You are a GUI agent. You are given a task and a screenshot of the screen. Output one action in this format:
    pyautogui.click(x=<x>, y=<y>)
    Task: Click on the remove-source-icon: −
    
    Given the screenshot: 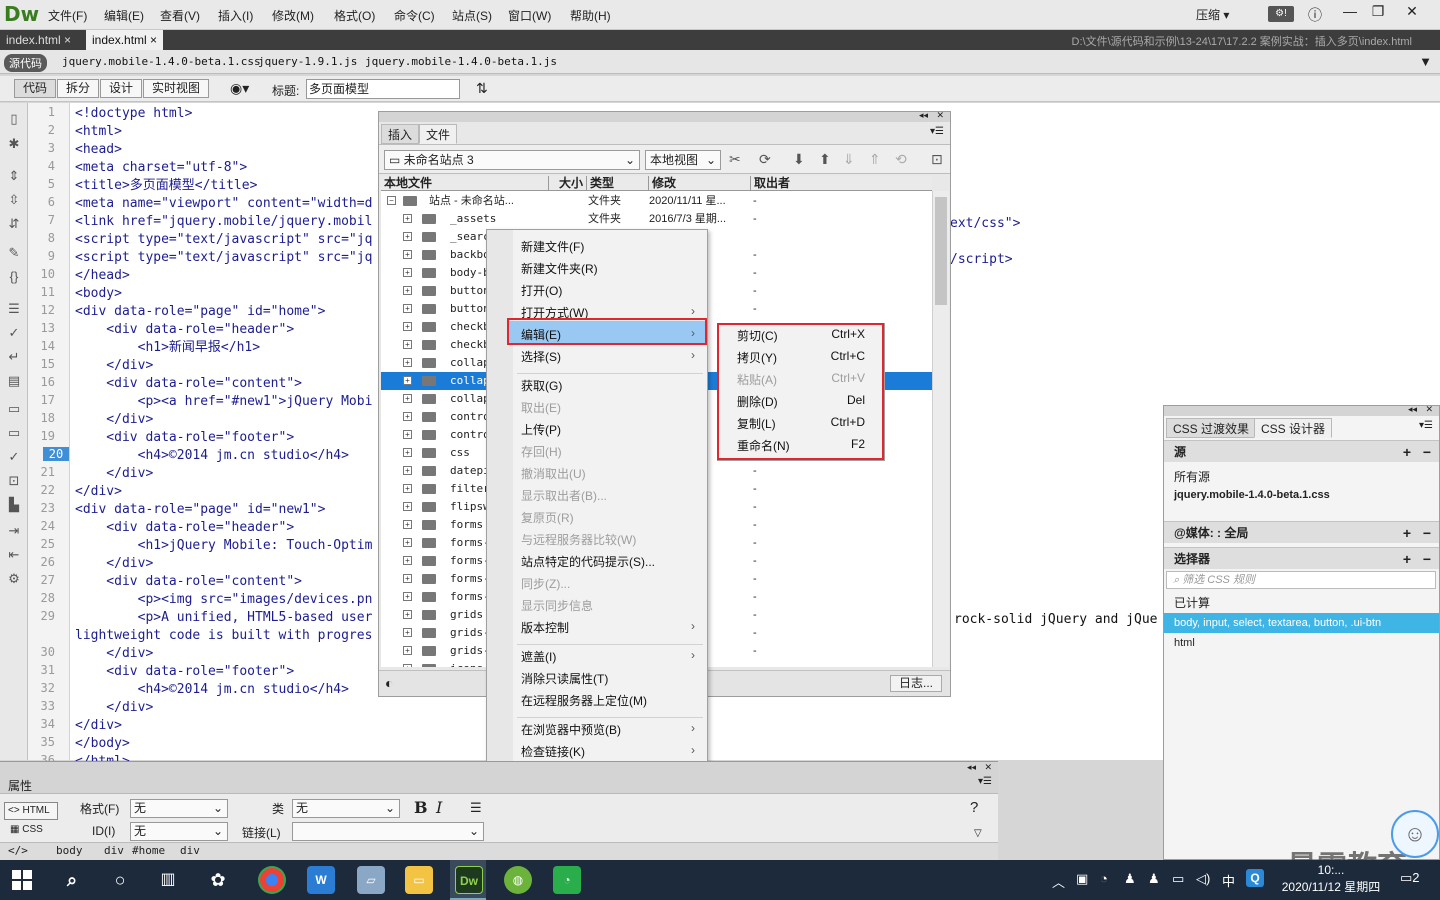 What is the action you would take?
    pyautogui.click(x=1427, y=452)
    